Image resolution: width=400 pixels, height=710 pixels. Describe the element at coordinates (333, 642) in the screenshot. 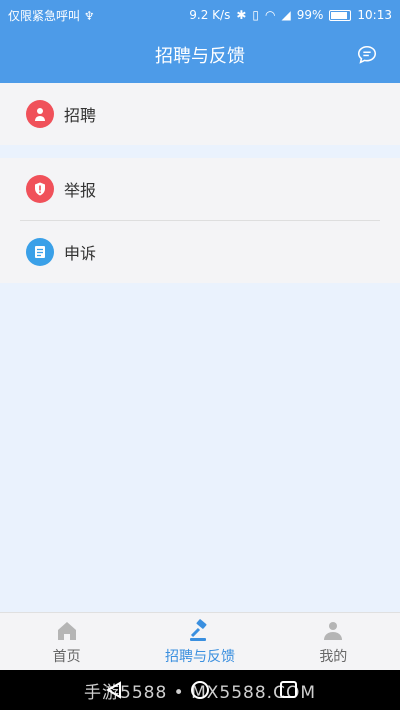

I see `tab-mine: 我的` at that location.